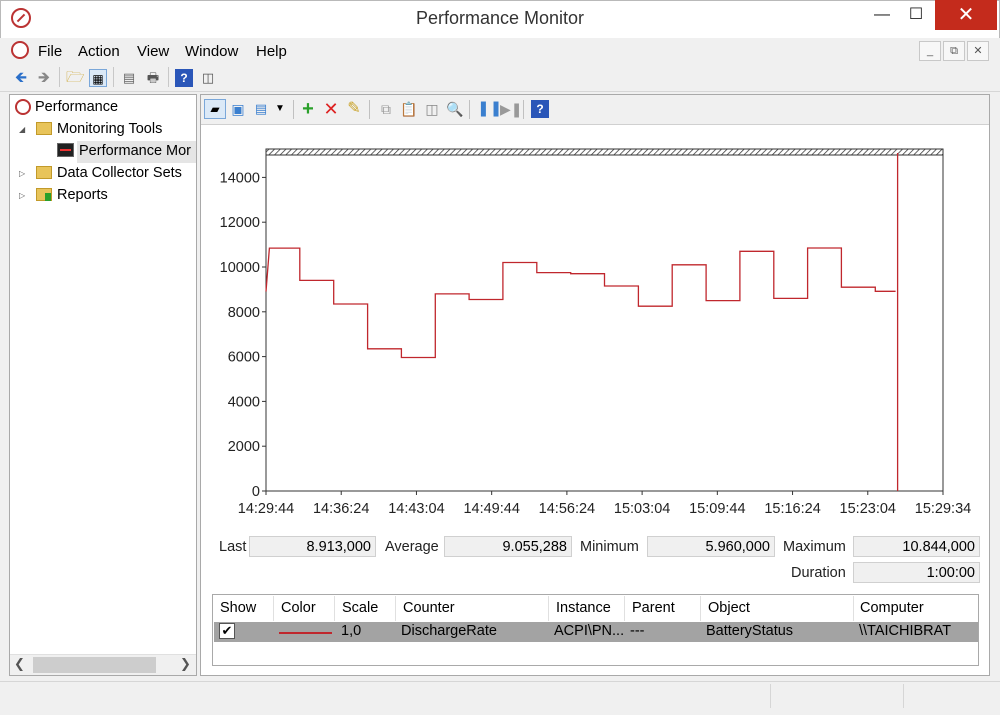  Describe the element at coordinates (449, 631) in the screenshot. I see `cell-counter: DischargeRate` at that location.